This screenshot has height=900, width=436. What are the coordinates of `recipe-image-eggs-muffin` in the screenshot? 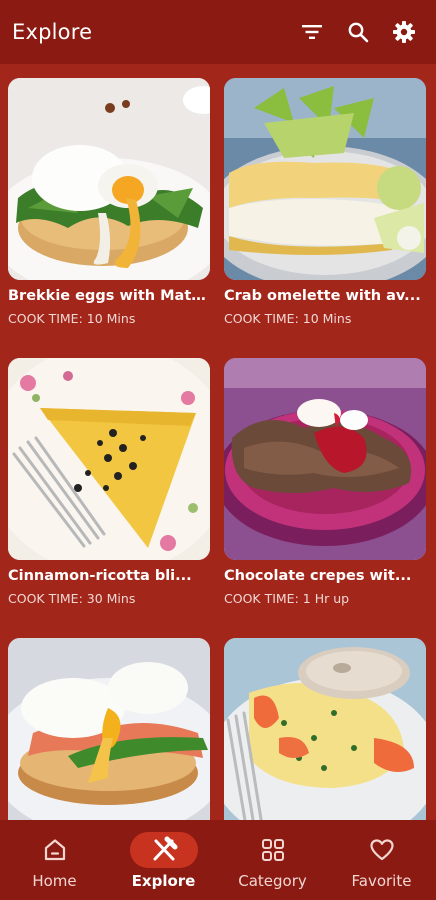 It's located at (109, 729).